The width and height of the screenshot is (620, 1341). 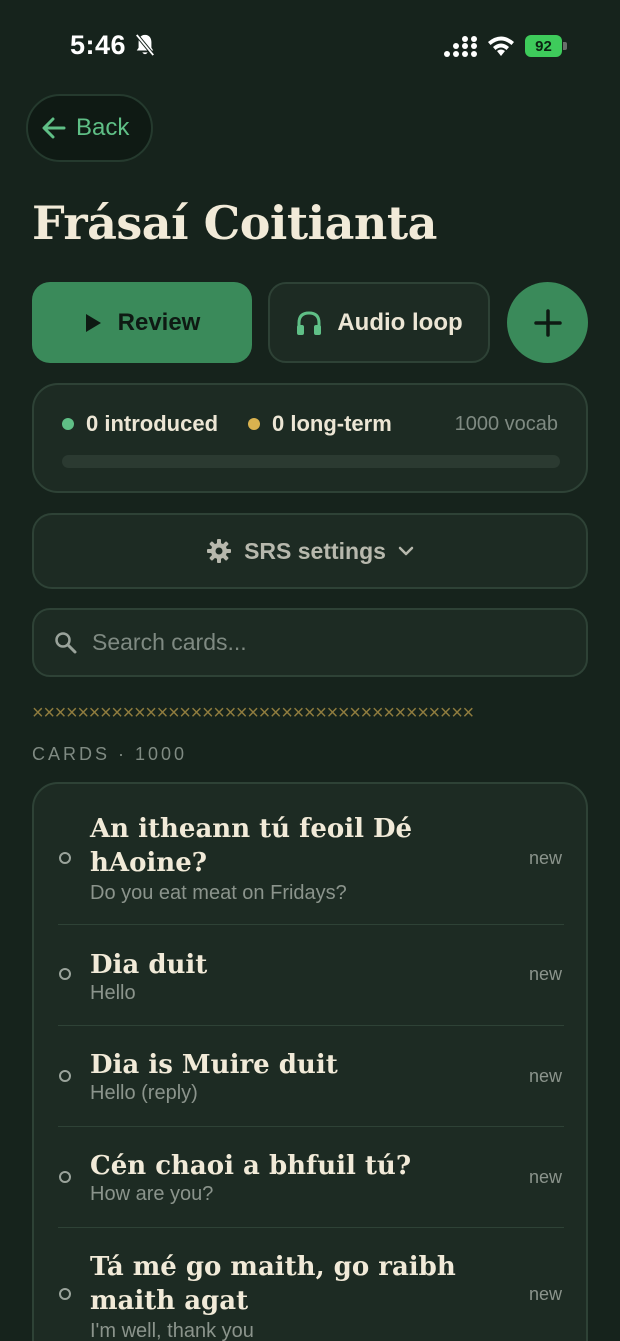 What do you see at coordinates (254, 424) in the screenshot?
I see `long-term-dot` at bounding box center [254, 424].